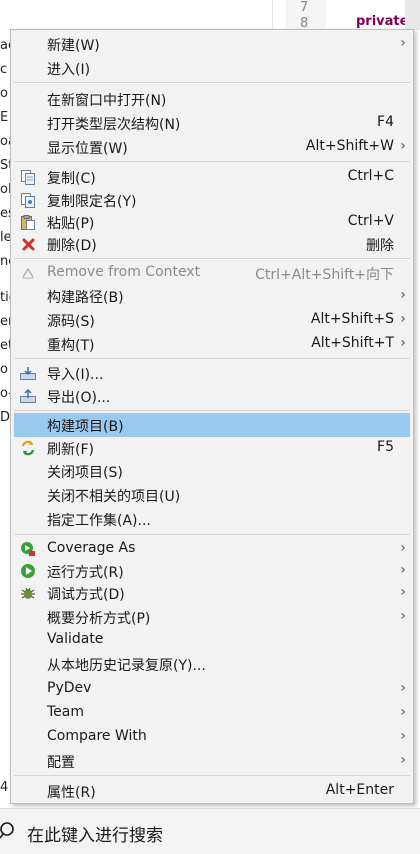  I want to click on menu-item-configure: 配置 ›, so click(212, 761).